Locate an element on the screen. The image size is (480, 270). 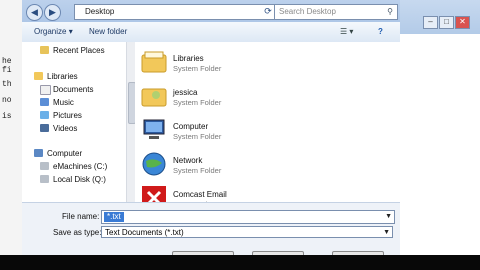
organize-button: Organize ▾ is located at coordinates (53, 31).